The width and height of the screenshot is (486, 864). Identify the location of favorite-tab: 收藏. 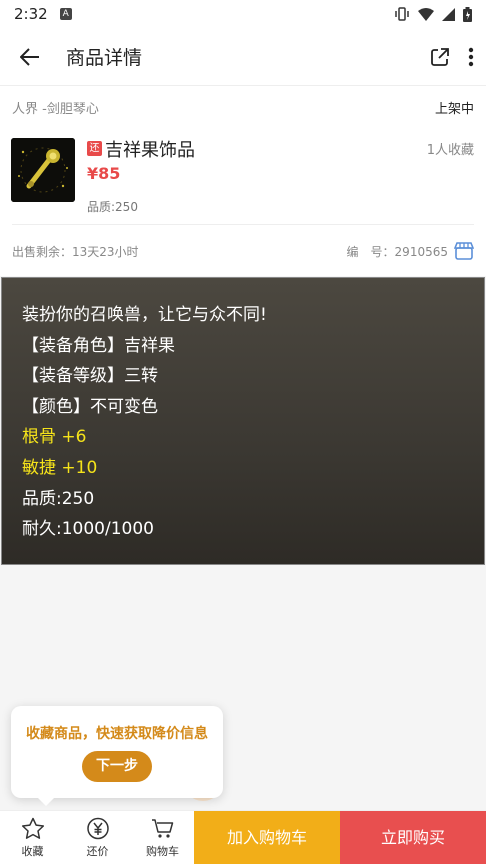
(32, 837).